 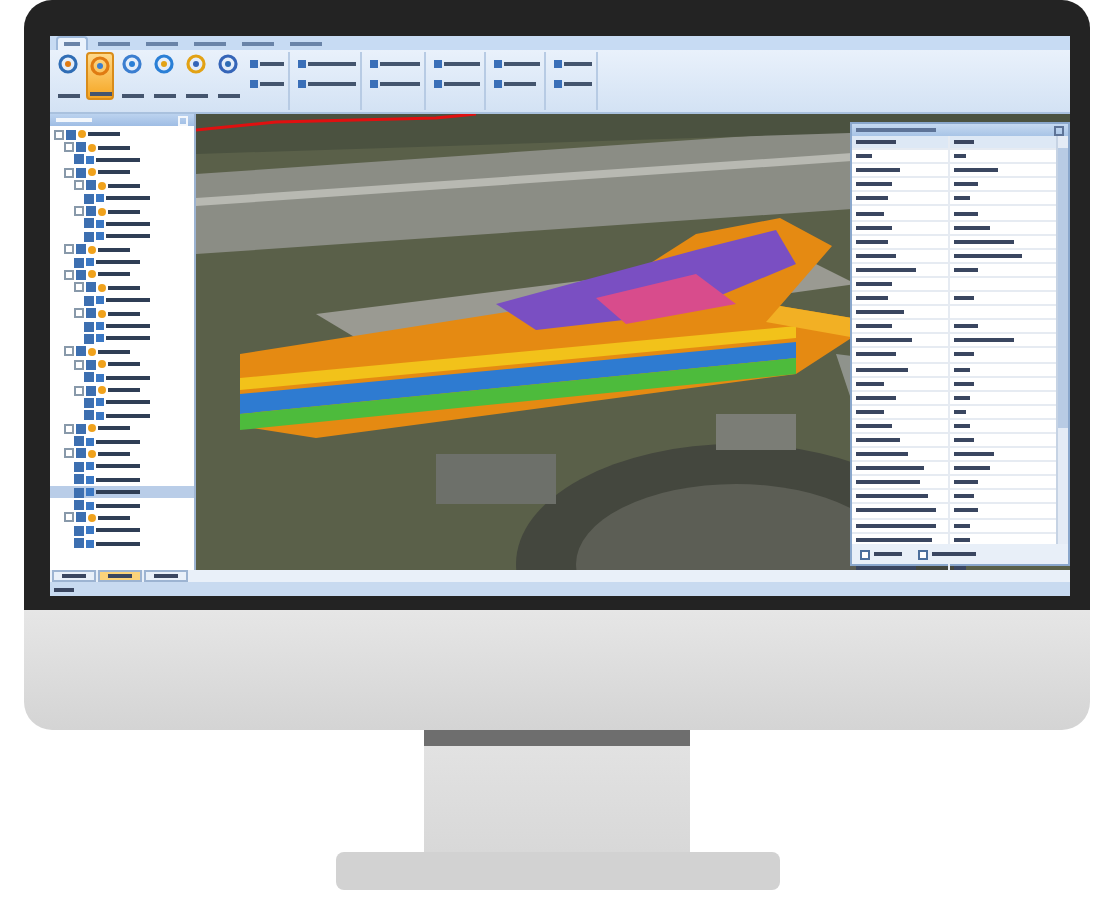 I want to click on folder-icon, so click(x=92, y=453).